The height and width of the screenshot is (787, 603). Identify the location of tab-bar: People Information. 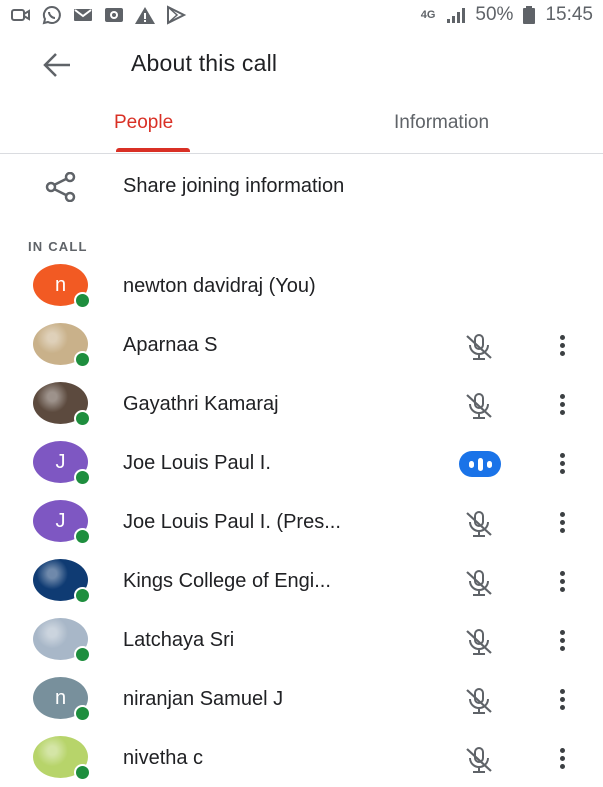
(301, 127).